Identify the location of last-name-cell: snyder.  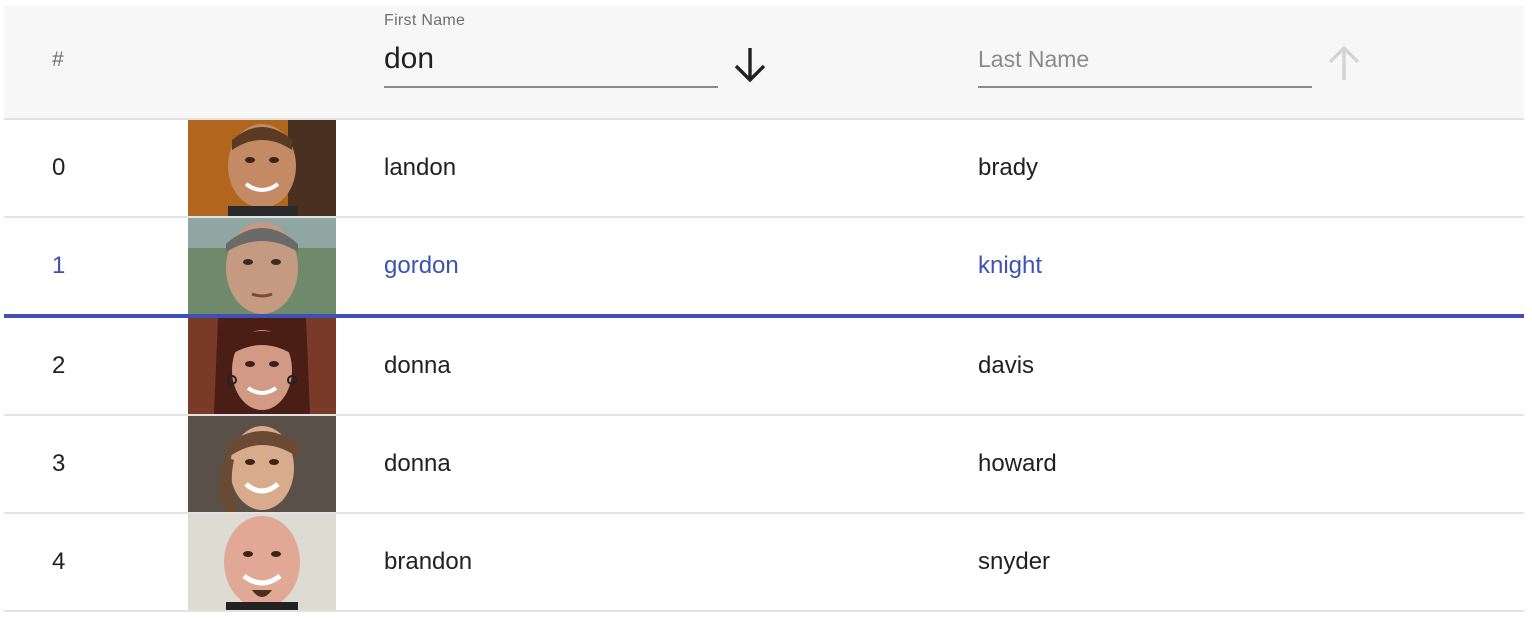
(1014, 561).